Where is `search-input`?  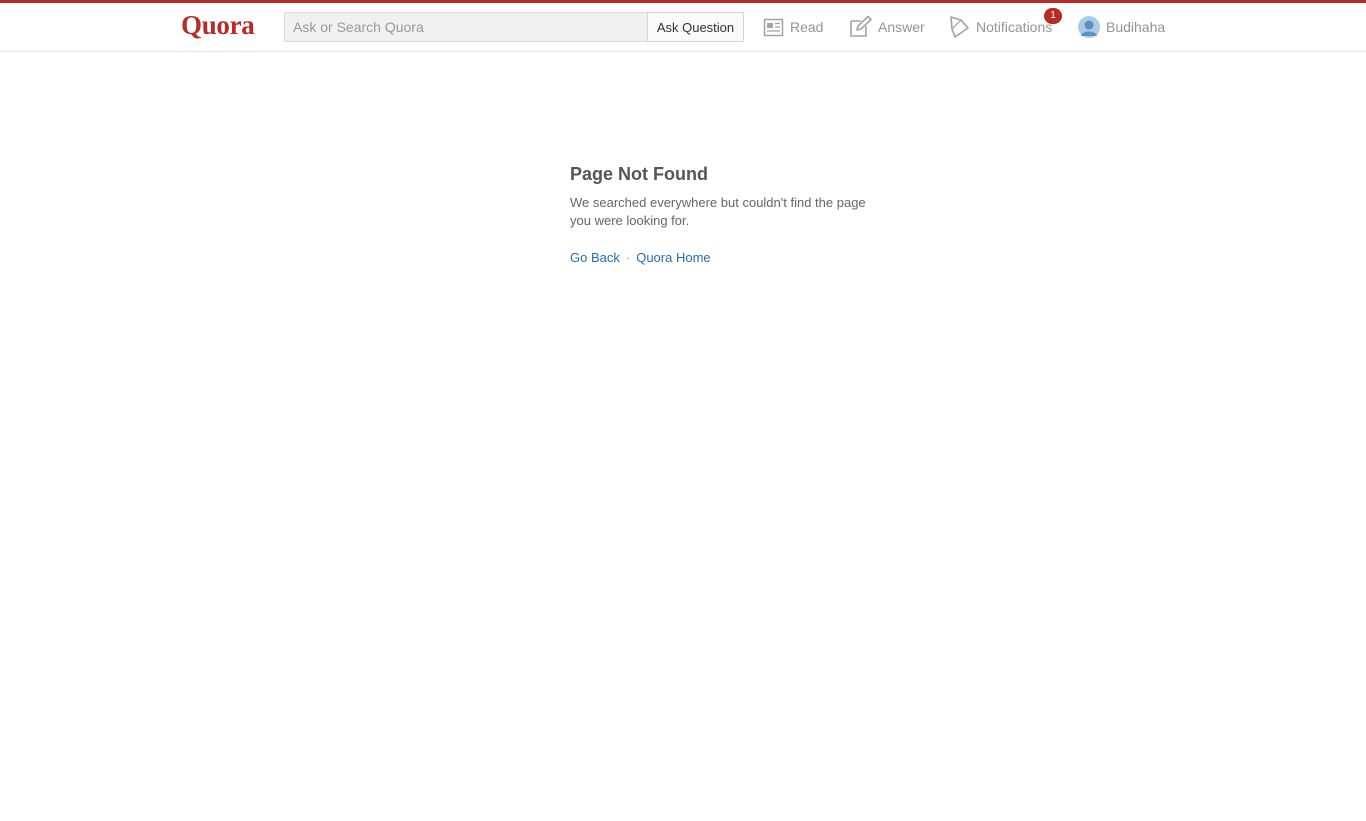 search-input is located at coordinates (466, 27).